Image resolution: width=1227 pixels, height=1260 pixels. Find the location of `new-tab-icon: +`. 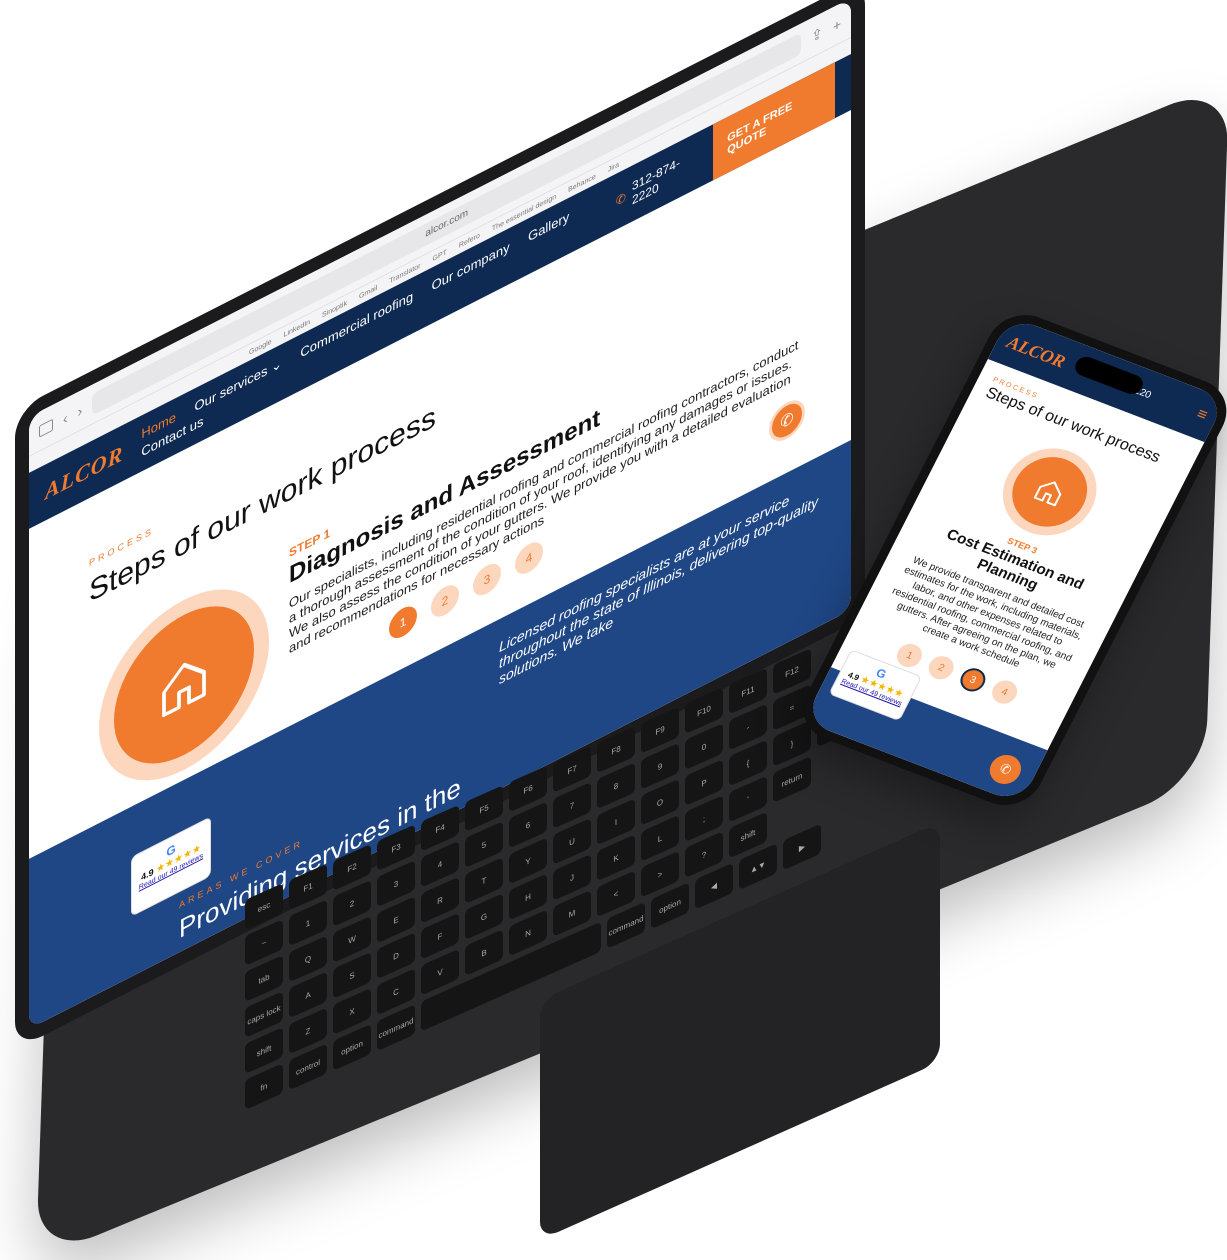

new-tab-icon: + is located at coordinates (837, 25).